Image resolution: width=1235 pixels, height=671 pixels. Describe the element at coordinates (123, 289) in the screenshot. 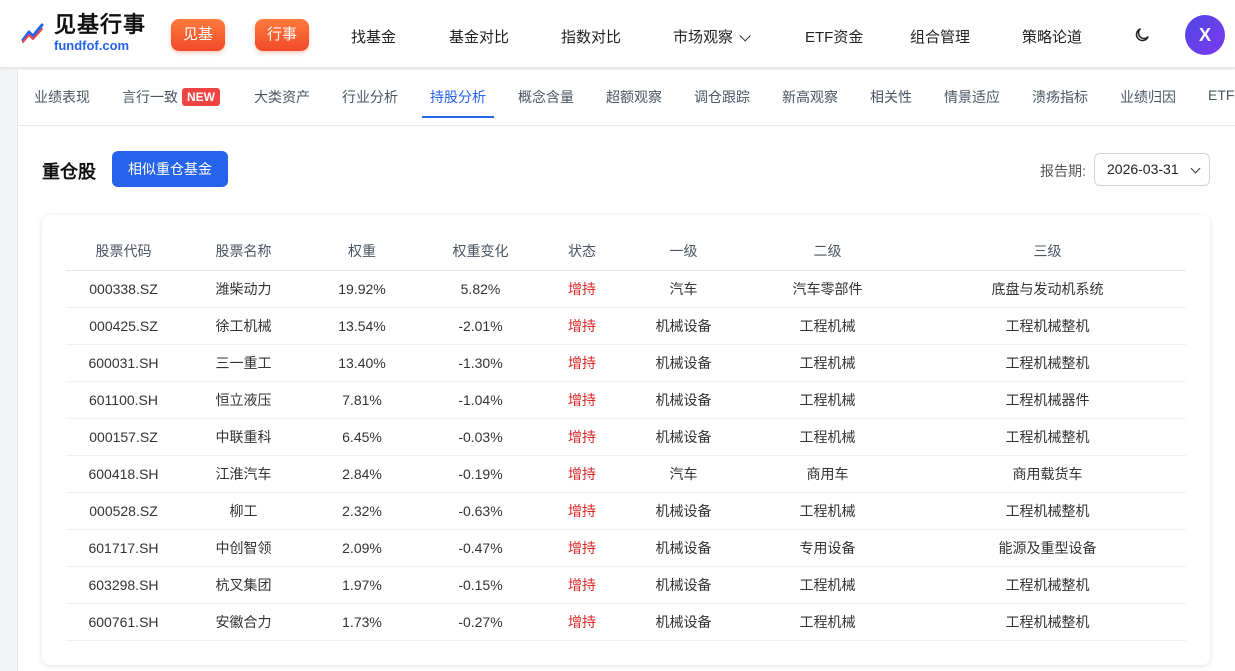

I see `cell-code: 000338.SZ` at that location.